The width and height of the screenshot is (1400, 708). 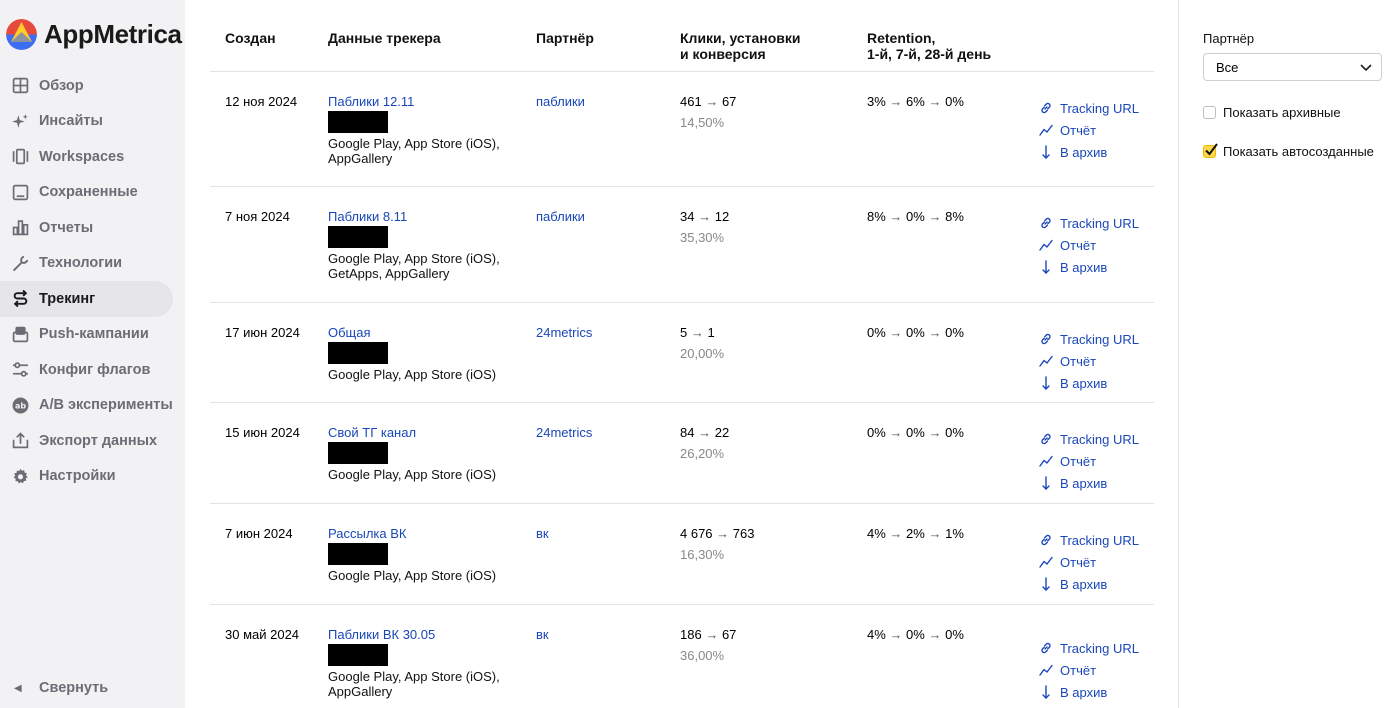 I want to click on sidebar-item-workspaces: Workspaces, so click(x=86, y=157).